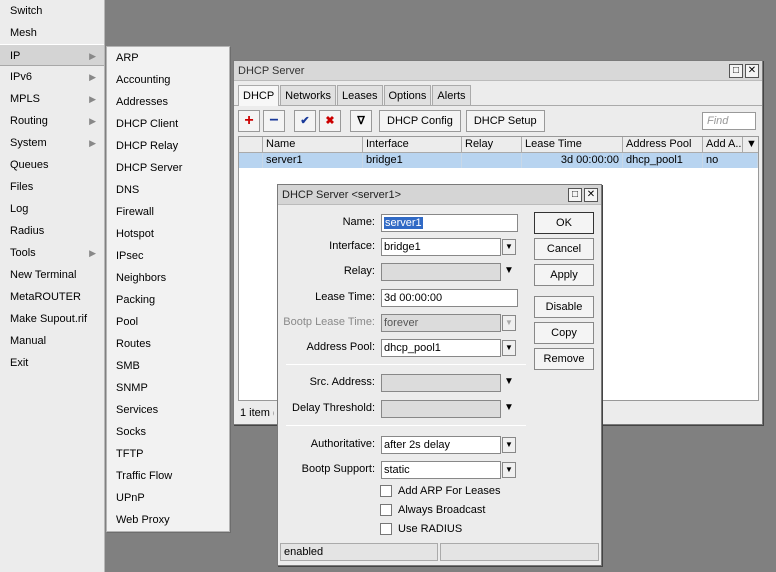  What do you see at coordinates (168, 322) in the screenshot?
I see `submenu-item-pool: Pool` at bounding box center [168, 322].